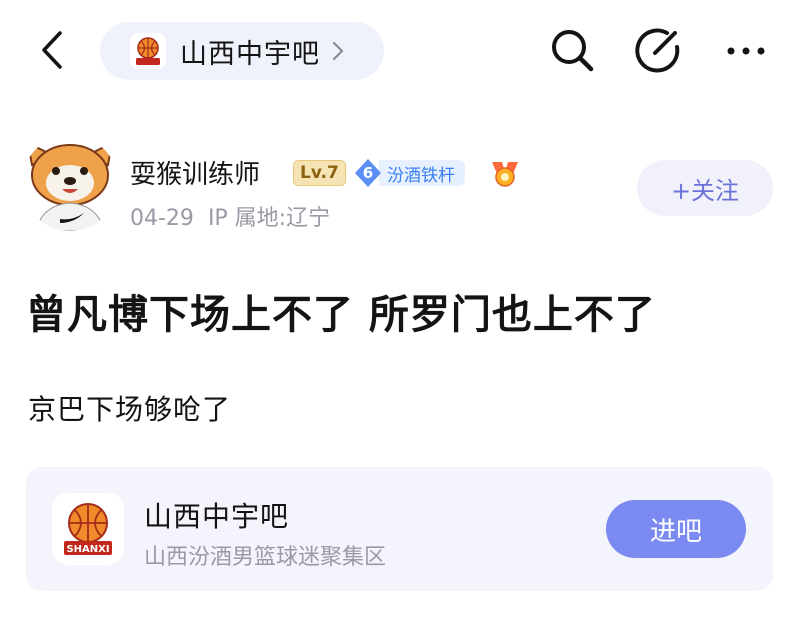 The width and height of the screenshot is (800, 626). I want to click on rank-title: 汾酒铁杆, so click(422, 173).